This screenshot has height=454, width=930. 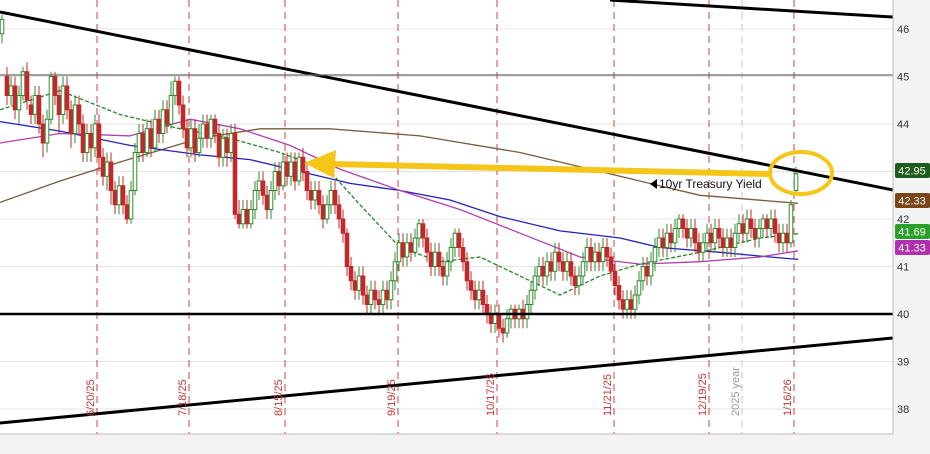 I want to click on y-tick-label: 40, so click(x=903, y=315).